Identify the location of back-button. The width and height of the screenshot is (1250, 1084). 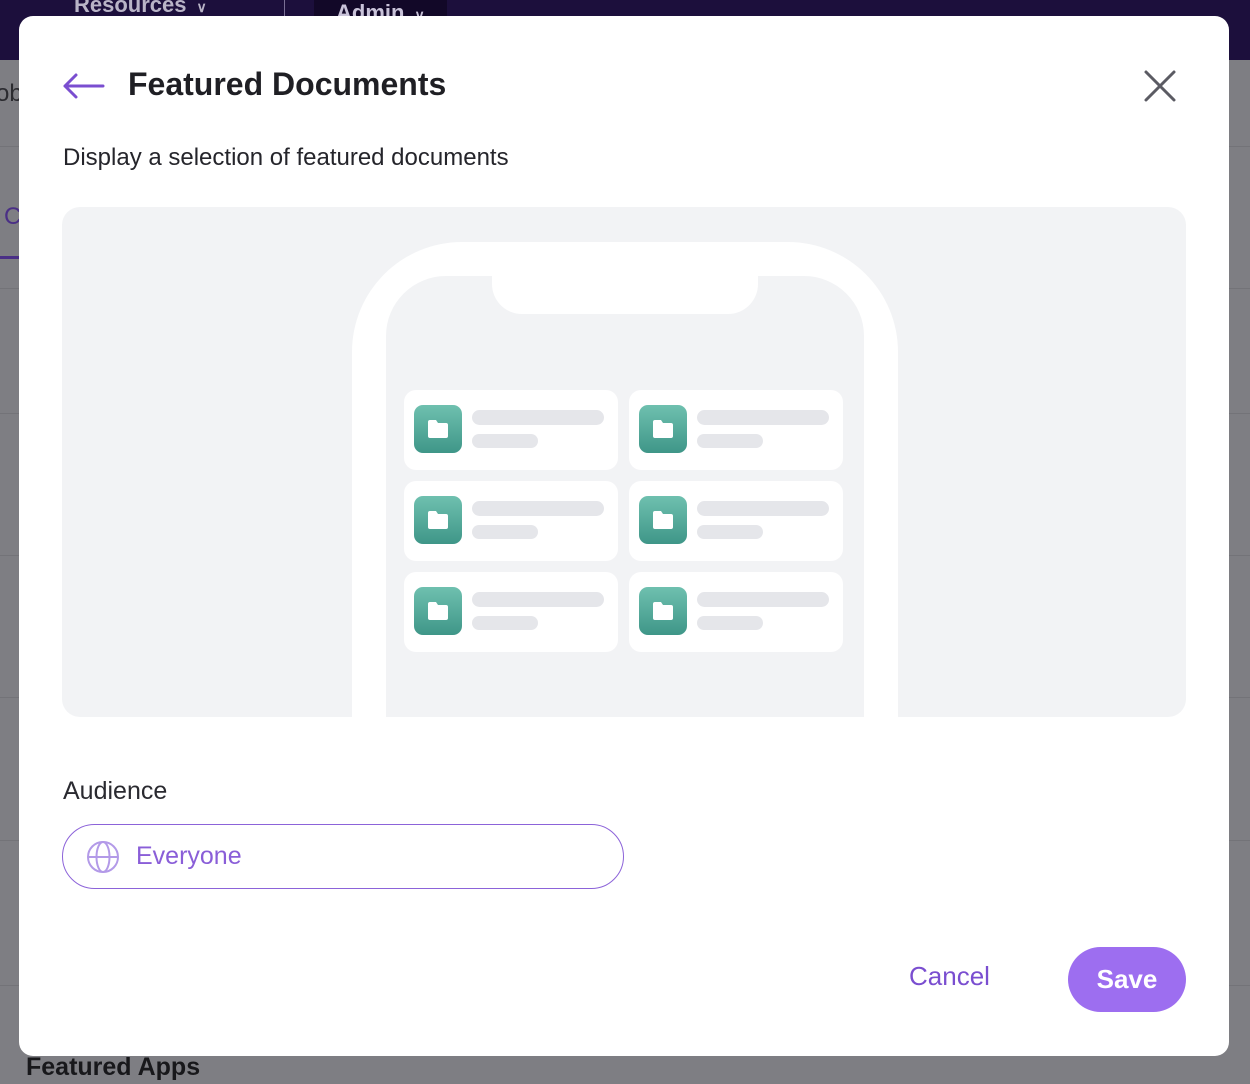
(84, 86).